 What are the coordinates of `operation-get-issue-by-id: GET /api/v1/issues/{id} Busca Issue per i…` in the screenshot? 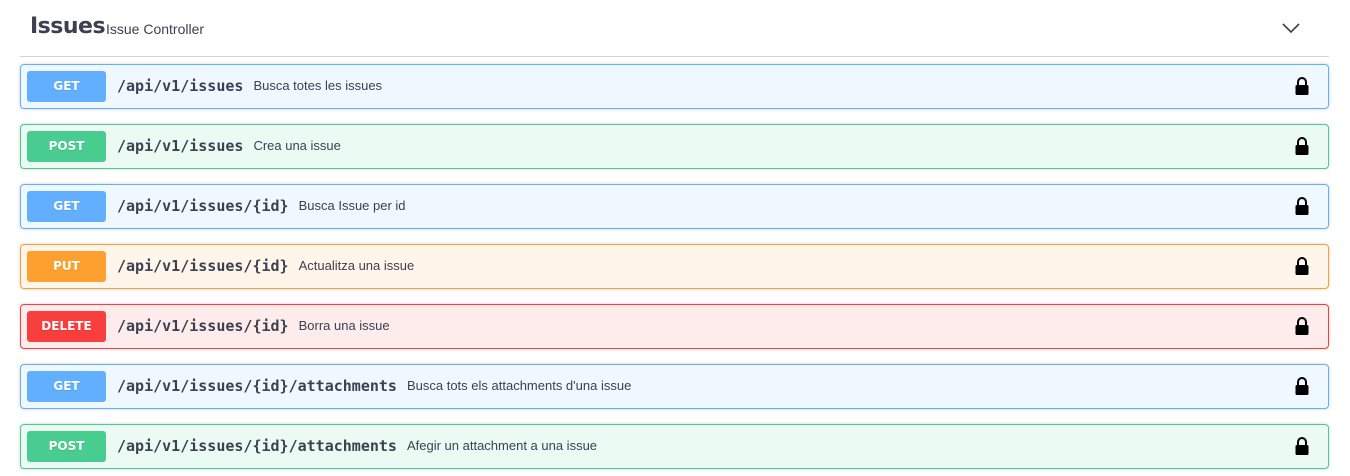 It's located at (674, 206).